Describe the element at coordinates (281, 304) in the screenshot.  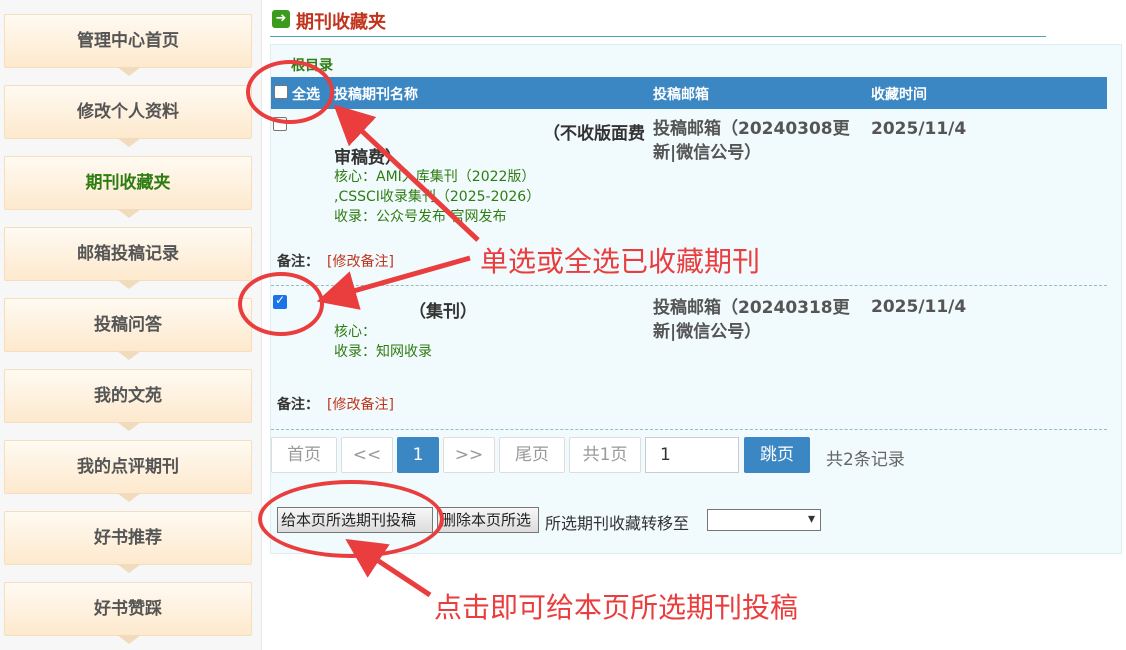
I see `annotation-circle-checkbox` at that location.